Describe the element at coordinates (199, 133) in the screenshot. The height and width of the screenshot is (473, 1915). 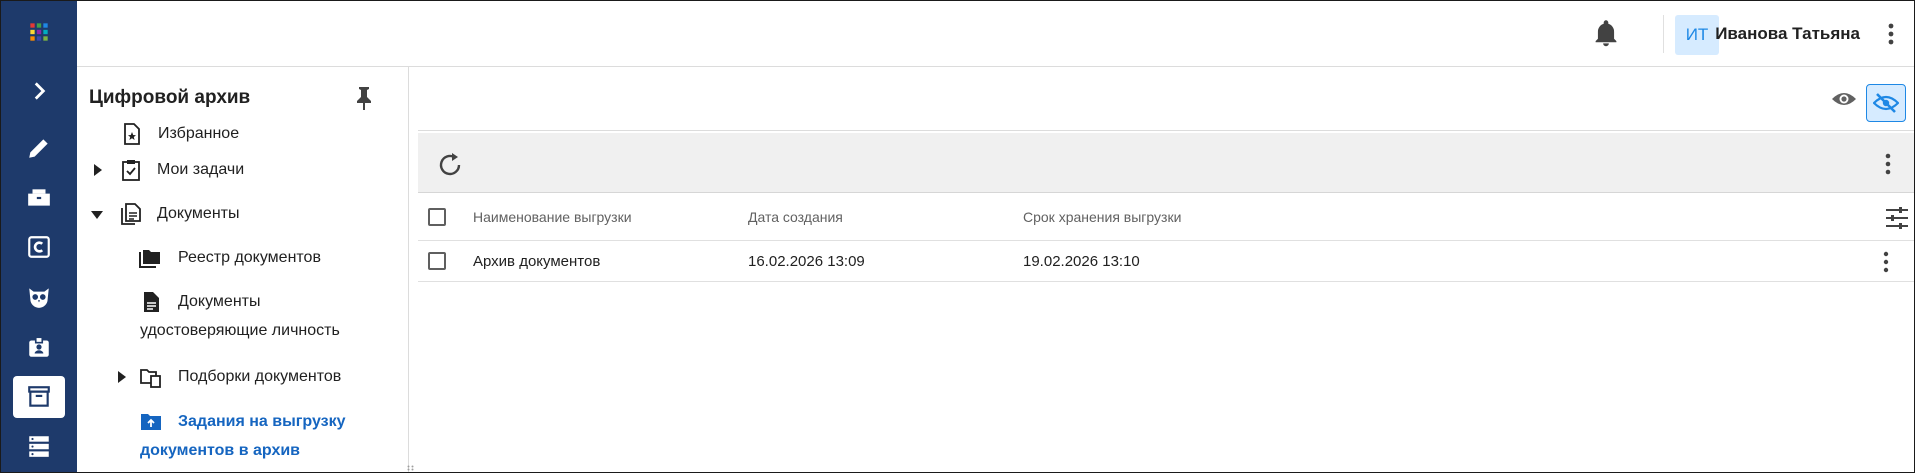
I see `sidebar-item-label: Избранное` at that location.